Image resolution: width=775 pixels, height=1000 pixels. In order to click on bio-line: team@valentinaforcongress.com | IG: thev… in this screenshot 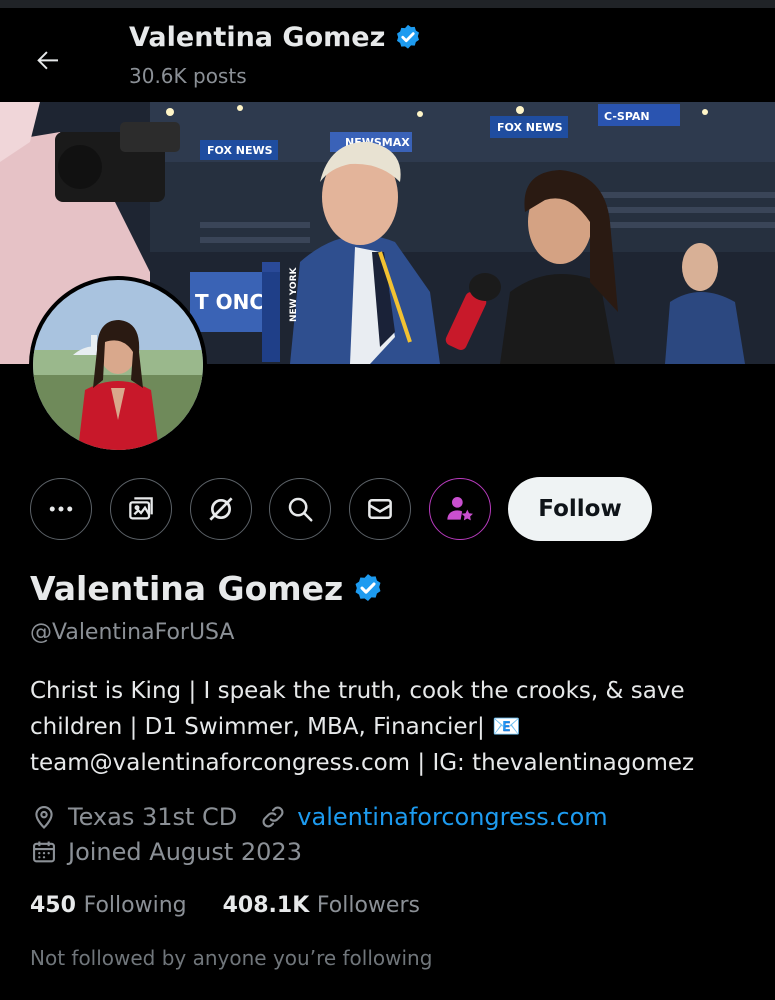, I will do `click(390, 763)`.